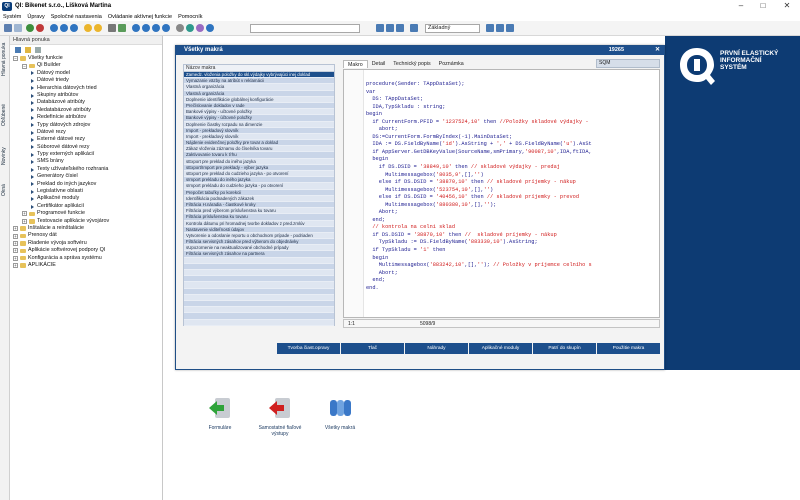 The width and height of the screenshot is (800, 500). Describe the element at coordinates (136, 28) in the screenshot. I see `first-record-icon` at that location.